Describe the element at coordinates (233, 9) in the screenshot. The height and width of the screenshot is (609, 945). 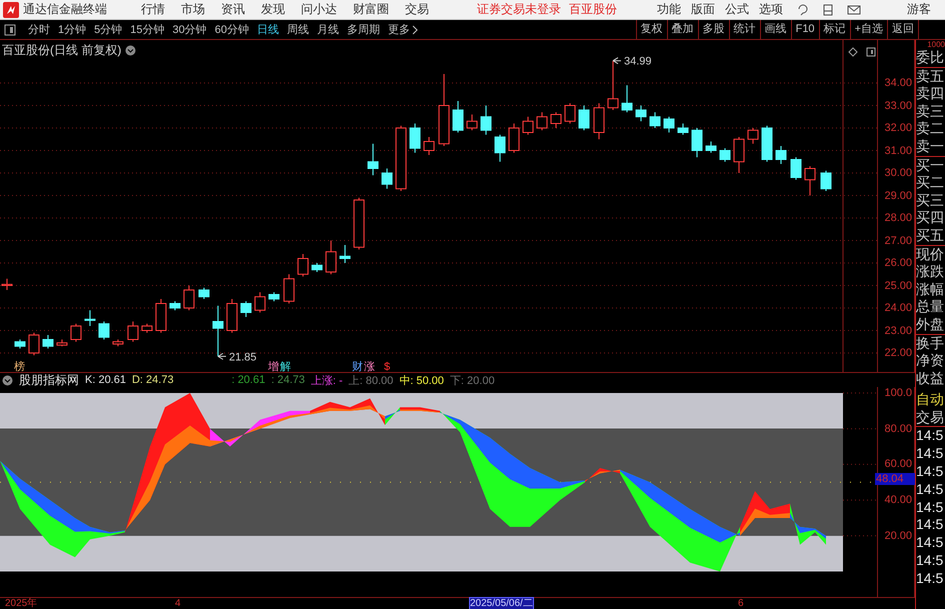
I see `menu-item: 资讯` at that location.